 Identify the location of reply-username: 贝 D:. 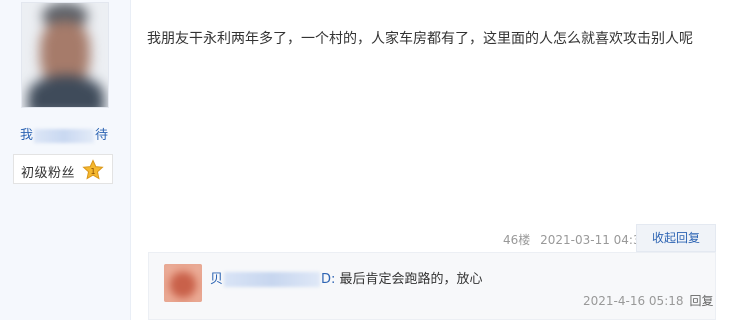
(272, 279).